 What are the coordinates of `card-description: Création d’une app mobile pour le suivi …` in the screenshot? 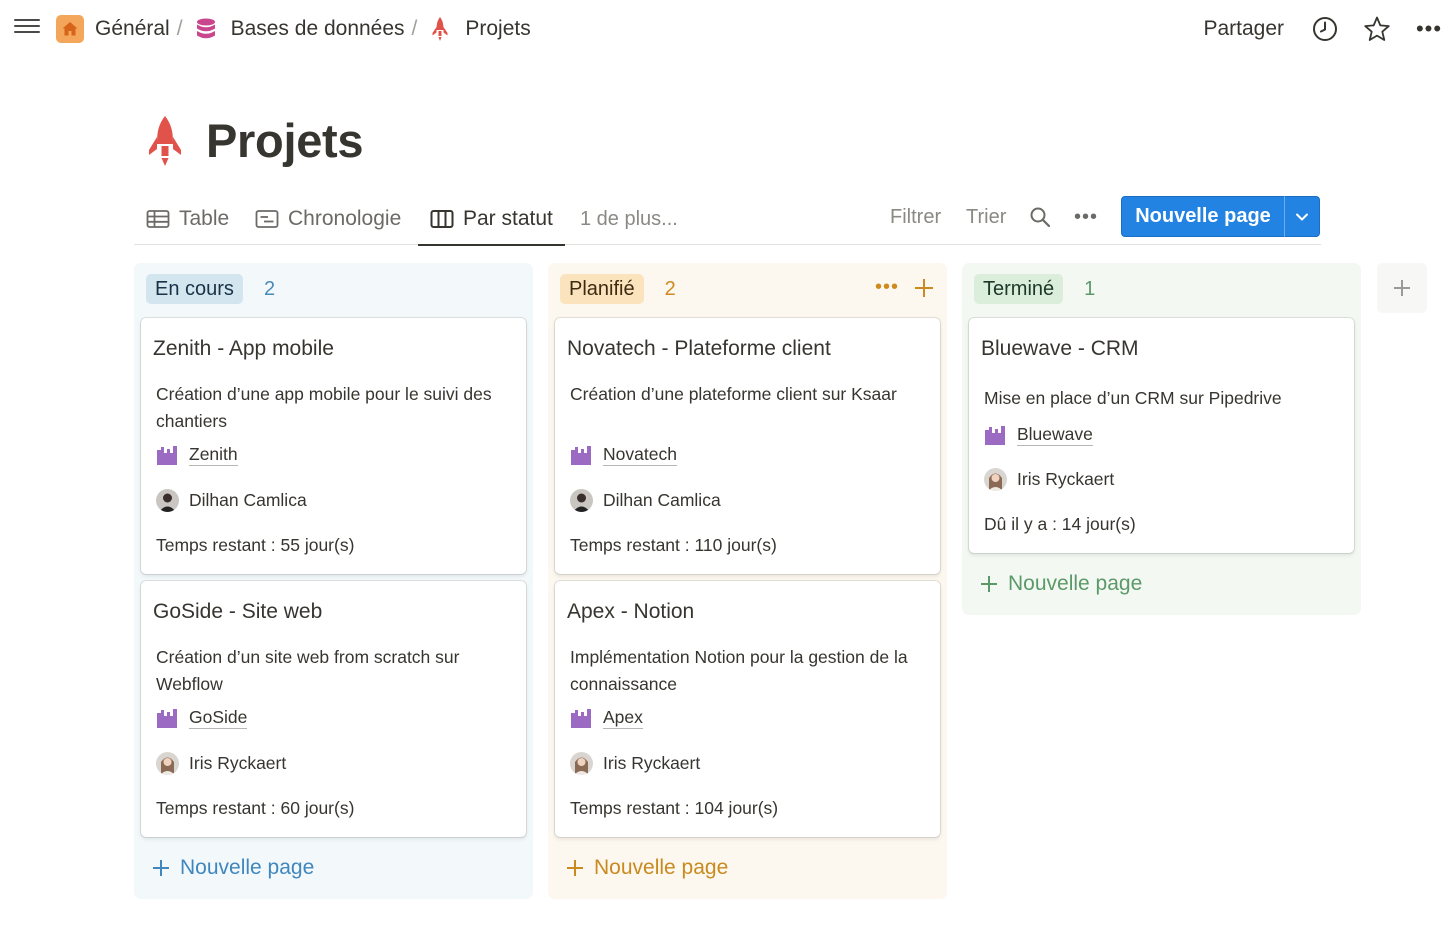 It's located at (324, 407).